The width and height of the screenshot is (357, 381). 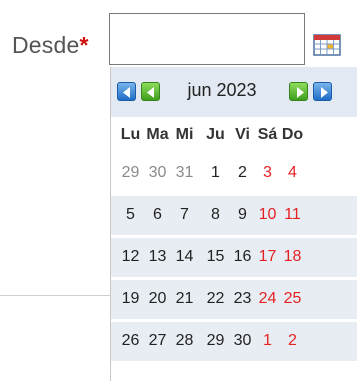 What do you see at coordinates (267, 134) in the screenshot?
I see `weekday-header-5: Sá` at bounding box center [267, 134].